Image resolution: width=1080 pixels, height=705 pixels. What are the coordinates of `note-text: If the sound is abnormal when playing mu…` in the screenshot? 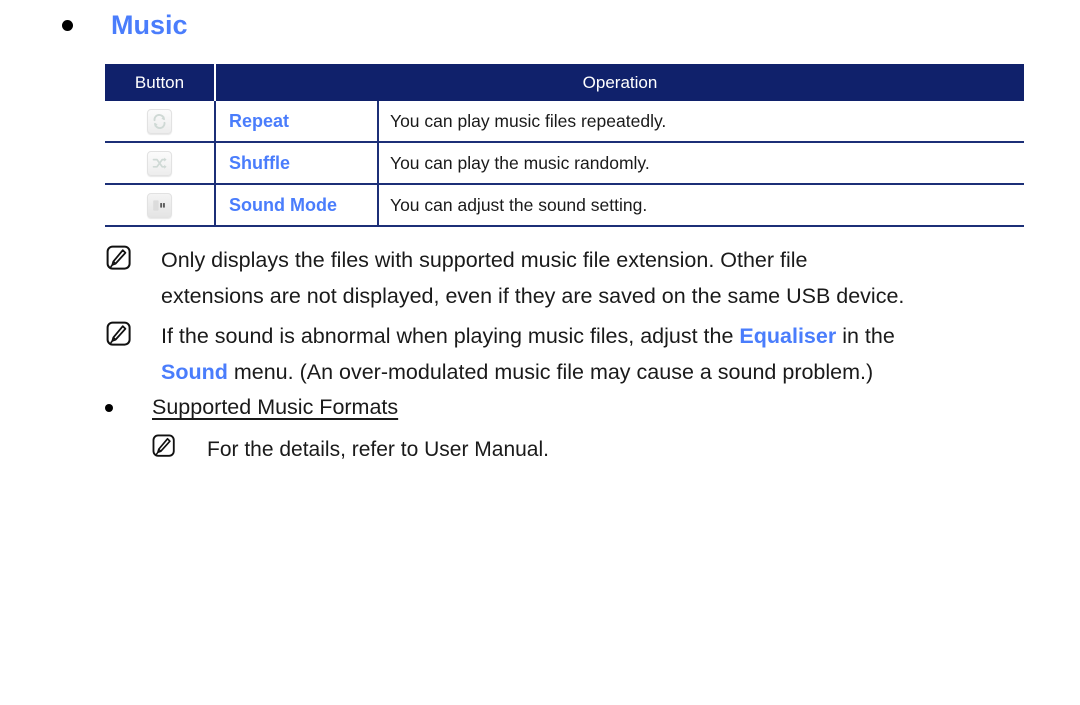 It's located at (528, 354).